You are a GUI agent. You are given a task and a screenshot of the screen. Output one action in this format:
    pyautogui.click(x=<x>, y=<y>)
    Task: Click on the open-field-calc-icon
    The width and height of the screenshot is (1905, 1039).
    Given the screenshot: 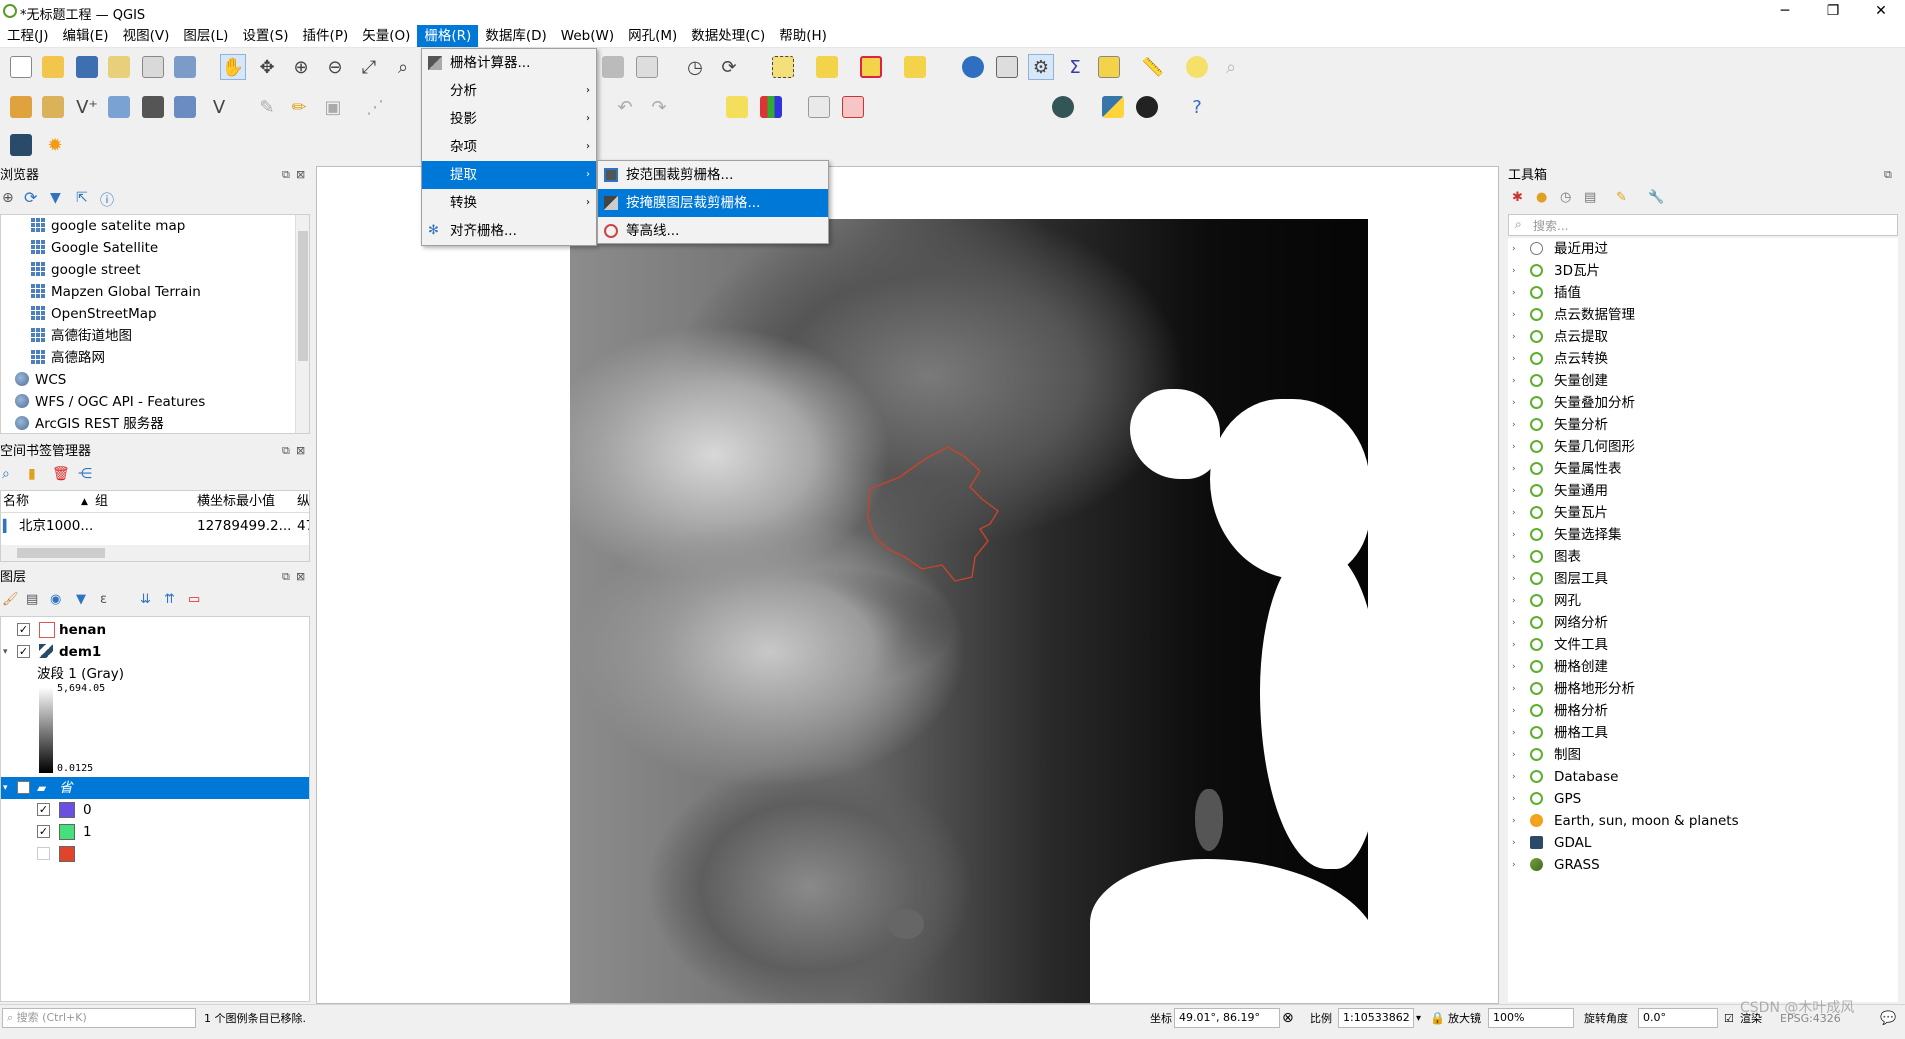 What is the action you would take?
    pyautogui.click(x=1109, y=67)
    